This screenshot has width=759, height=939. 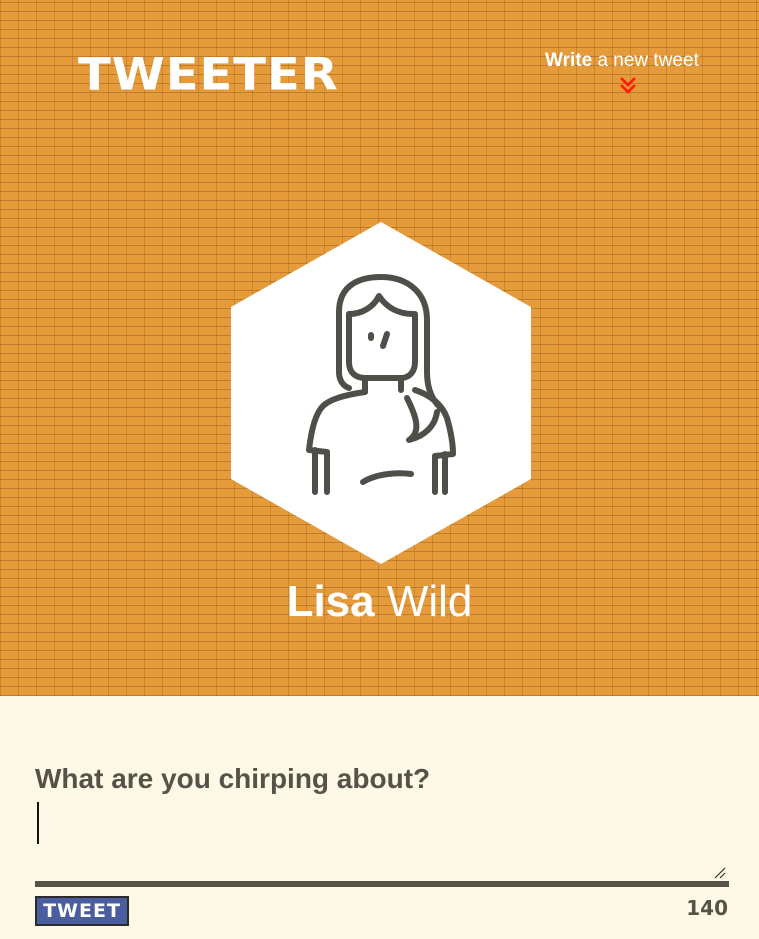 I want to click on profile-name: Lisa Wild, so click(x=379, y=602).